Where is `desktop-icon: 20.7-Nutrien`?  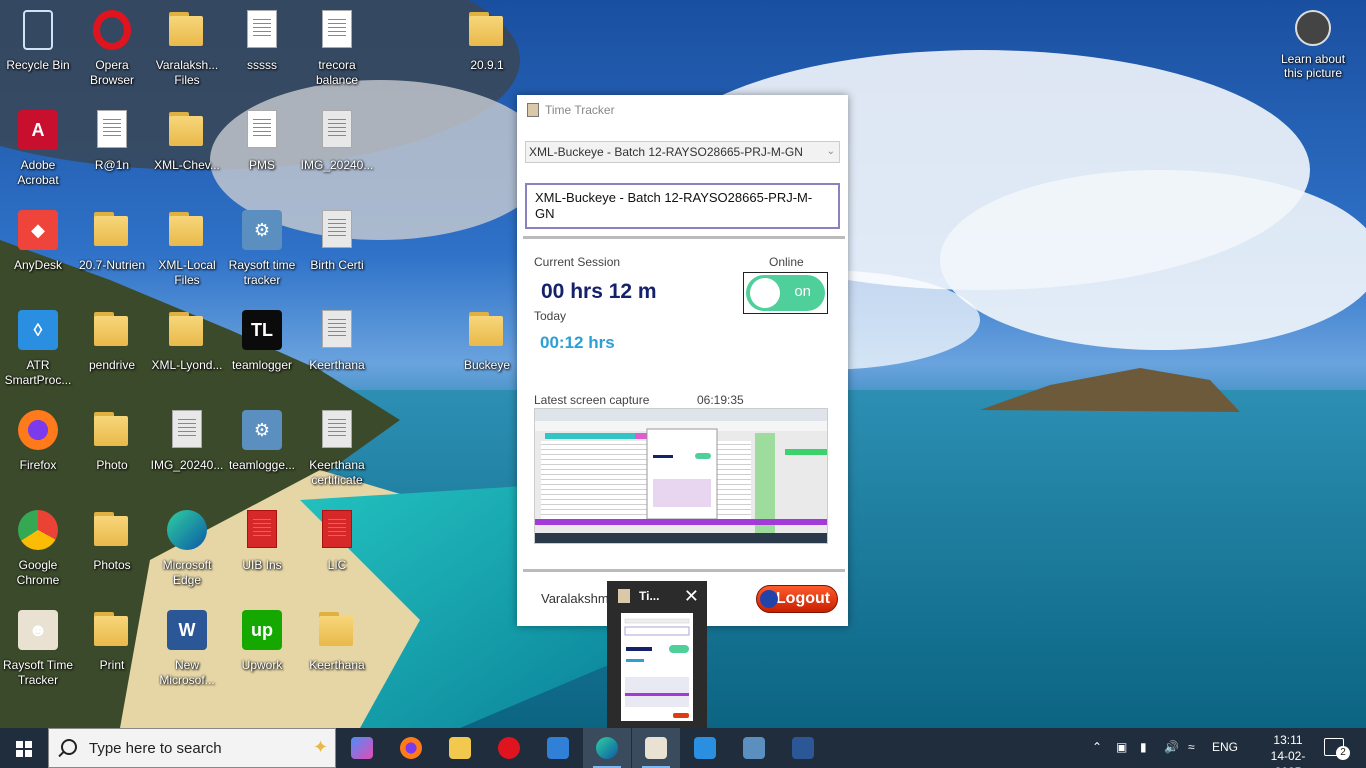 desktop-icon: 20.7-Nutrien is located at coordinates (112, 252).